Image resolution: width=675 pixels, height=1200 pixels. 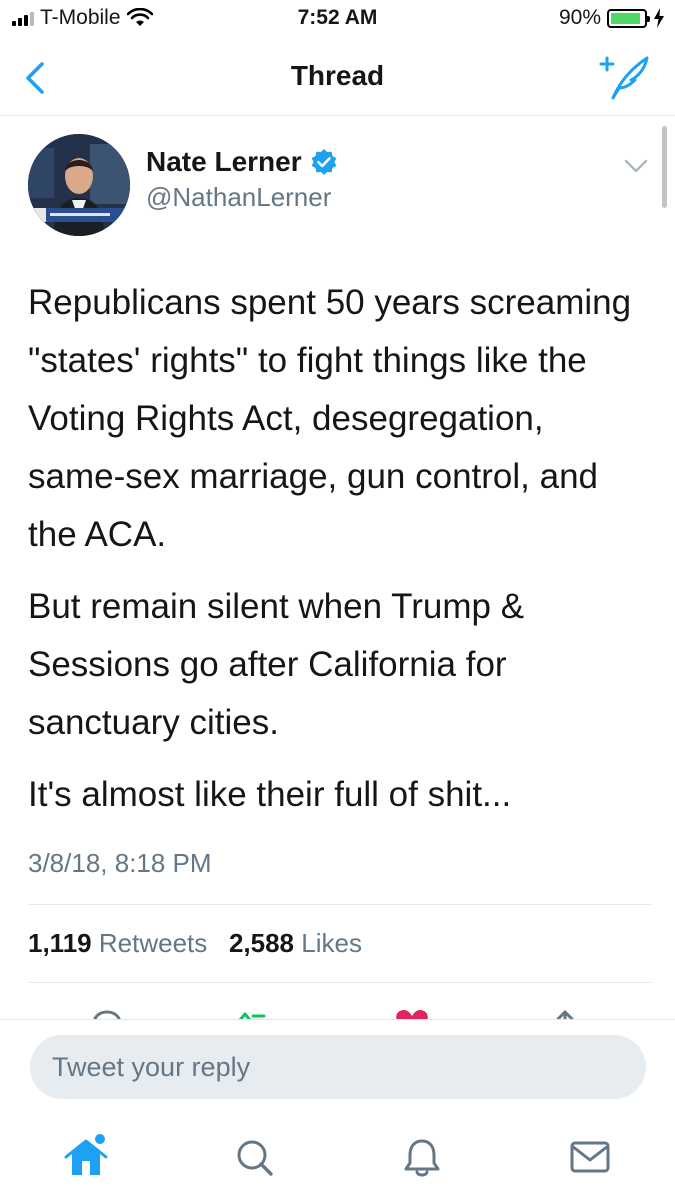 I want to click on battery-icon, so click(x=628, y=18).